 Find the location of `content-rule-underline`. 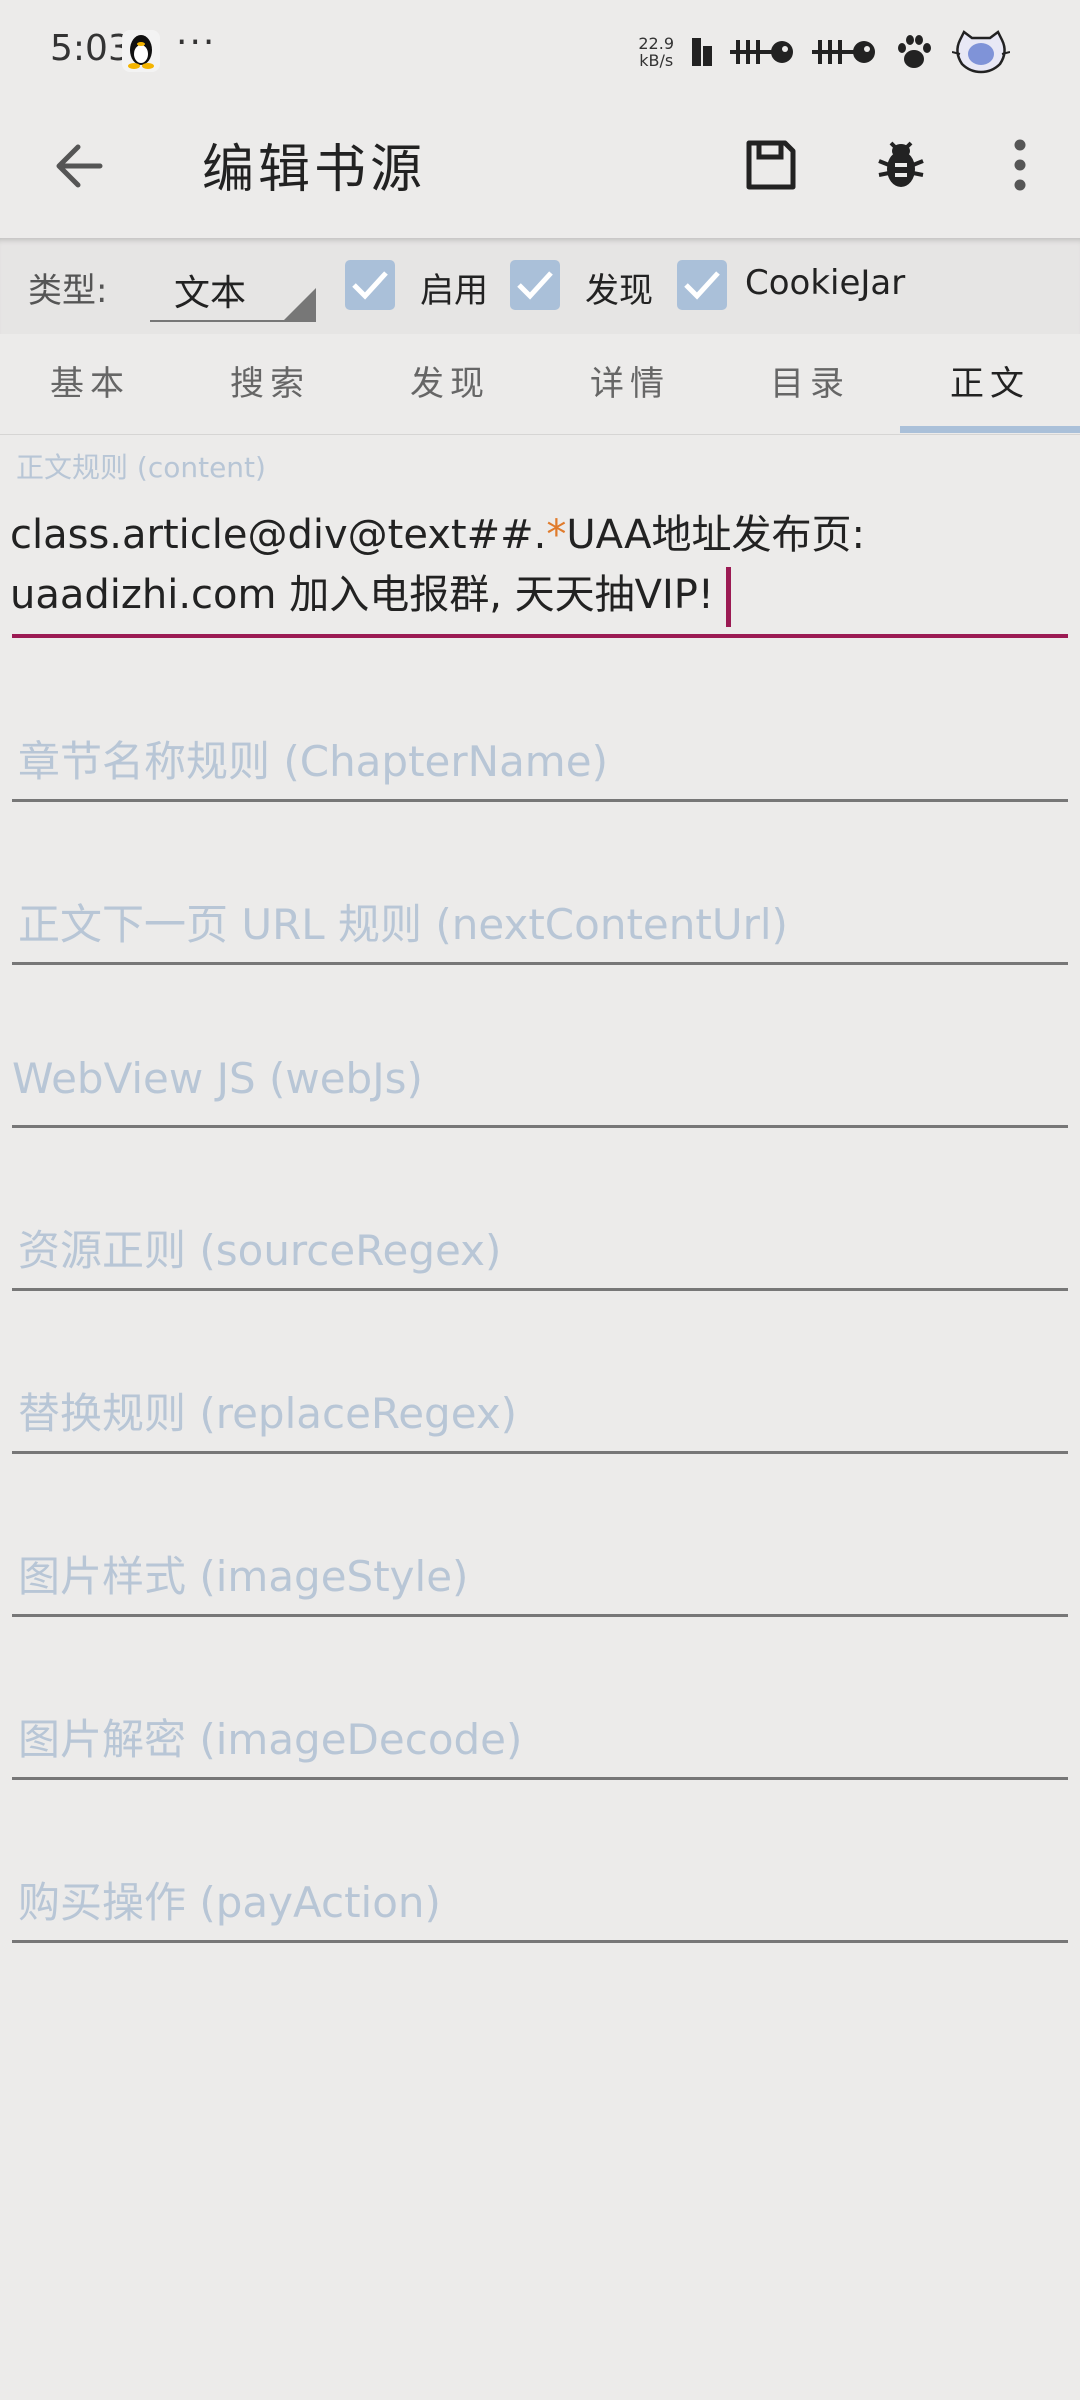

content-rule-underline is located at coordinates (540, 636).